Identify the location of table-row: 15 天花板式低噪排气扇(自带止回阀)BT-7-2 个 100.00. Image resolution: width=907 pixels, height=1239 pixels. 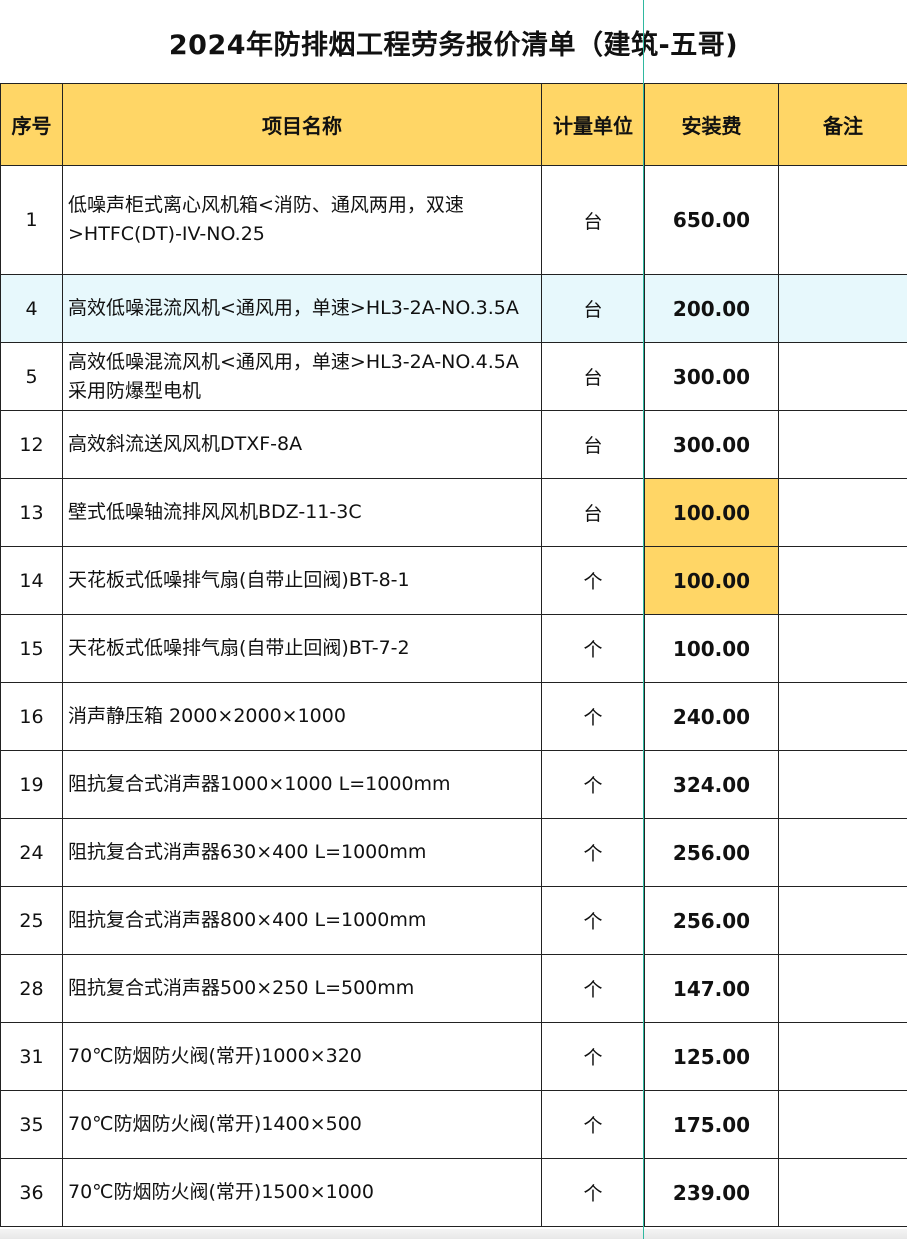
(453, 648).